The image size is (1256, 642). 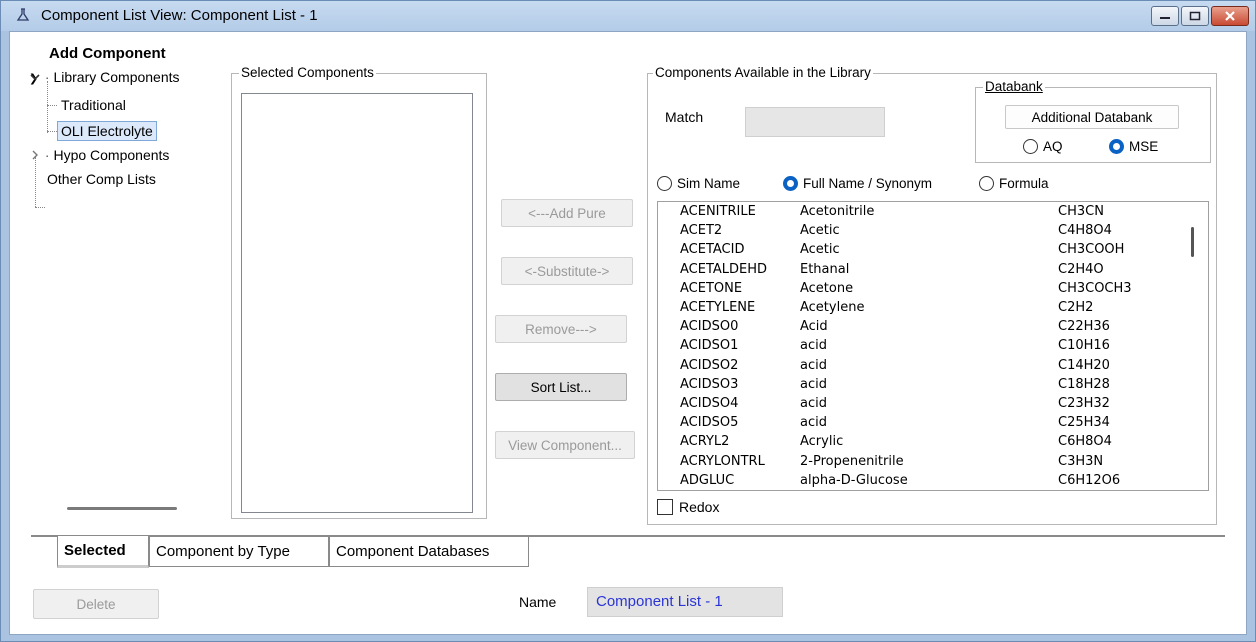 I want to click on list-item: ACRYL2 Acrylic C6H8O4, so click(x=923, y=441).